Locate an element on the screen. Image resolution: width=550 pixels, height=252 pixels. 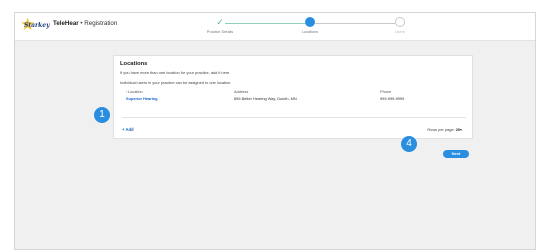
cell-location: Superior Hearing is located at coordinates (142, 98).